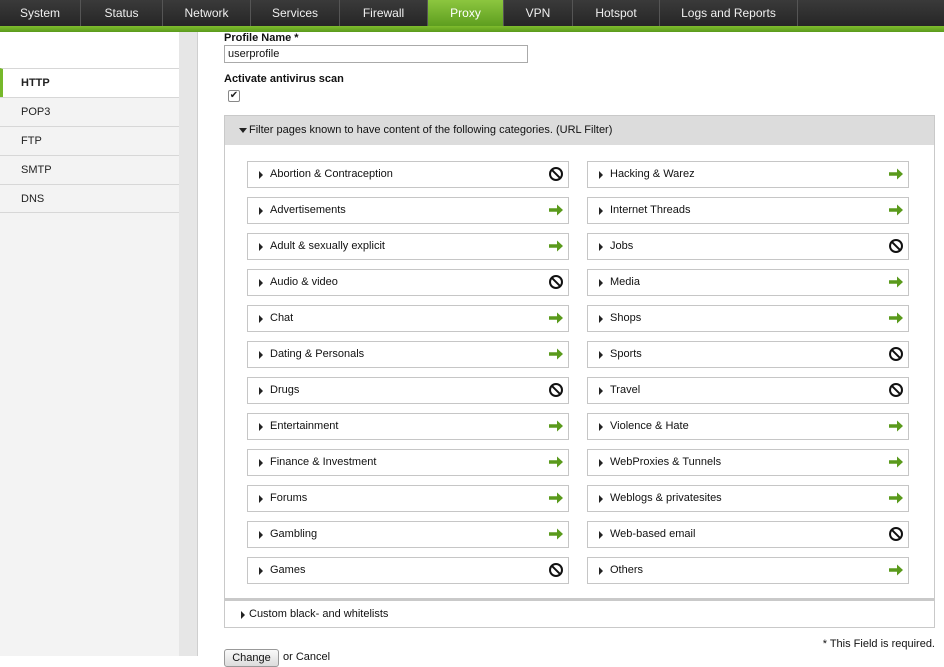  What do you see at coordinates (408, 246) in the screenshot?
I see `category-row: Adult & sexually explicit` at bounding box center [408, 246].